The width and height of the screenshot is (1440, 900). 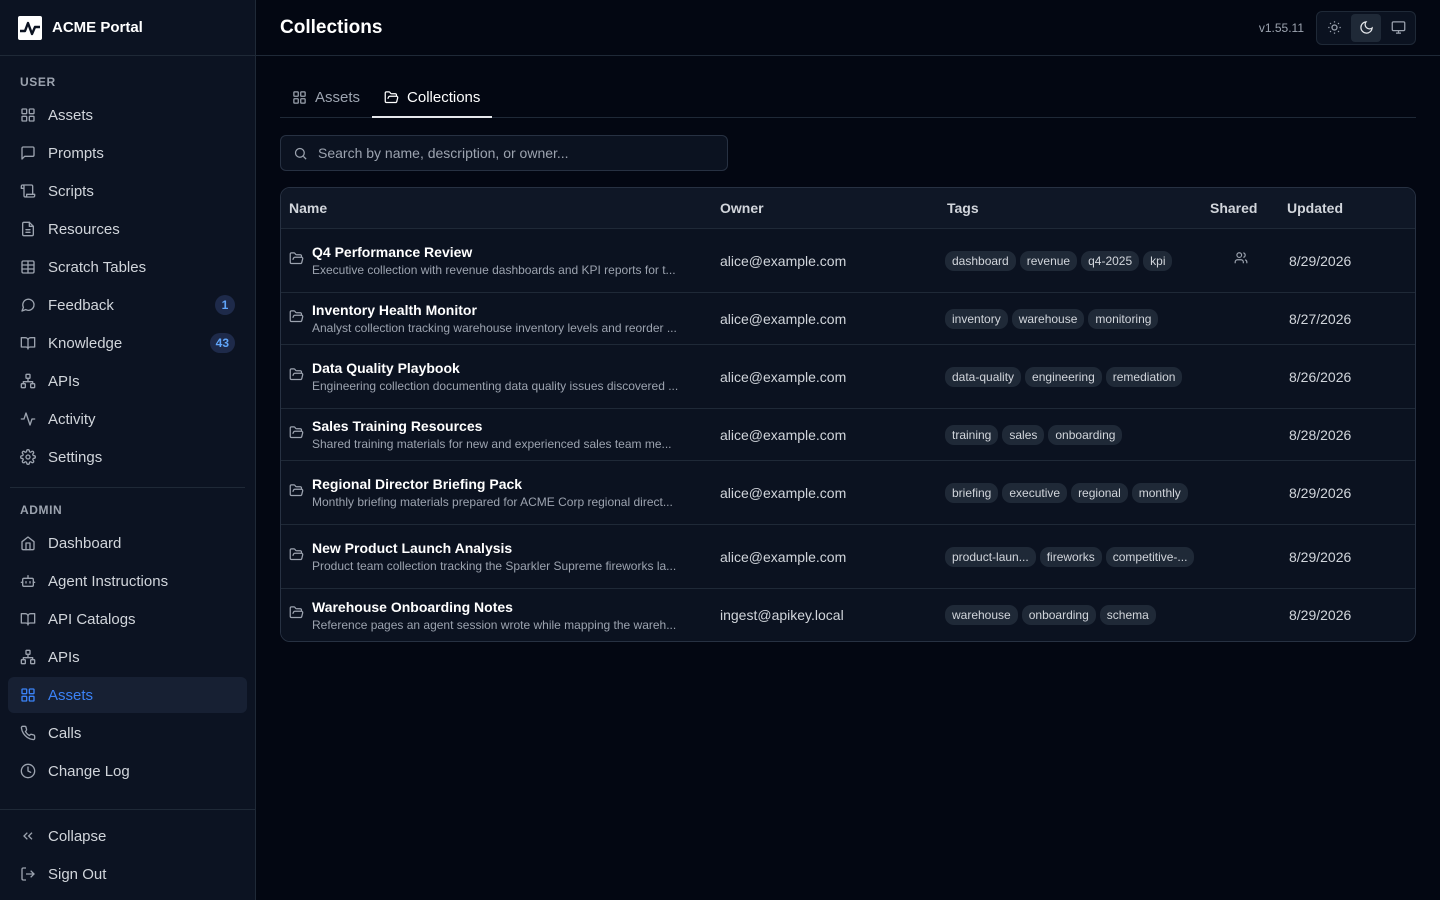 I want to click on log-out-icon, so click(x=28, y=874).